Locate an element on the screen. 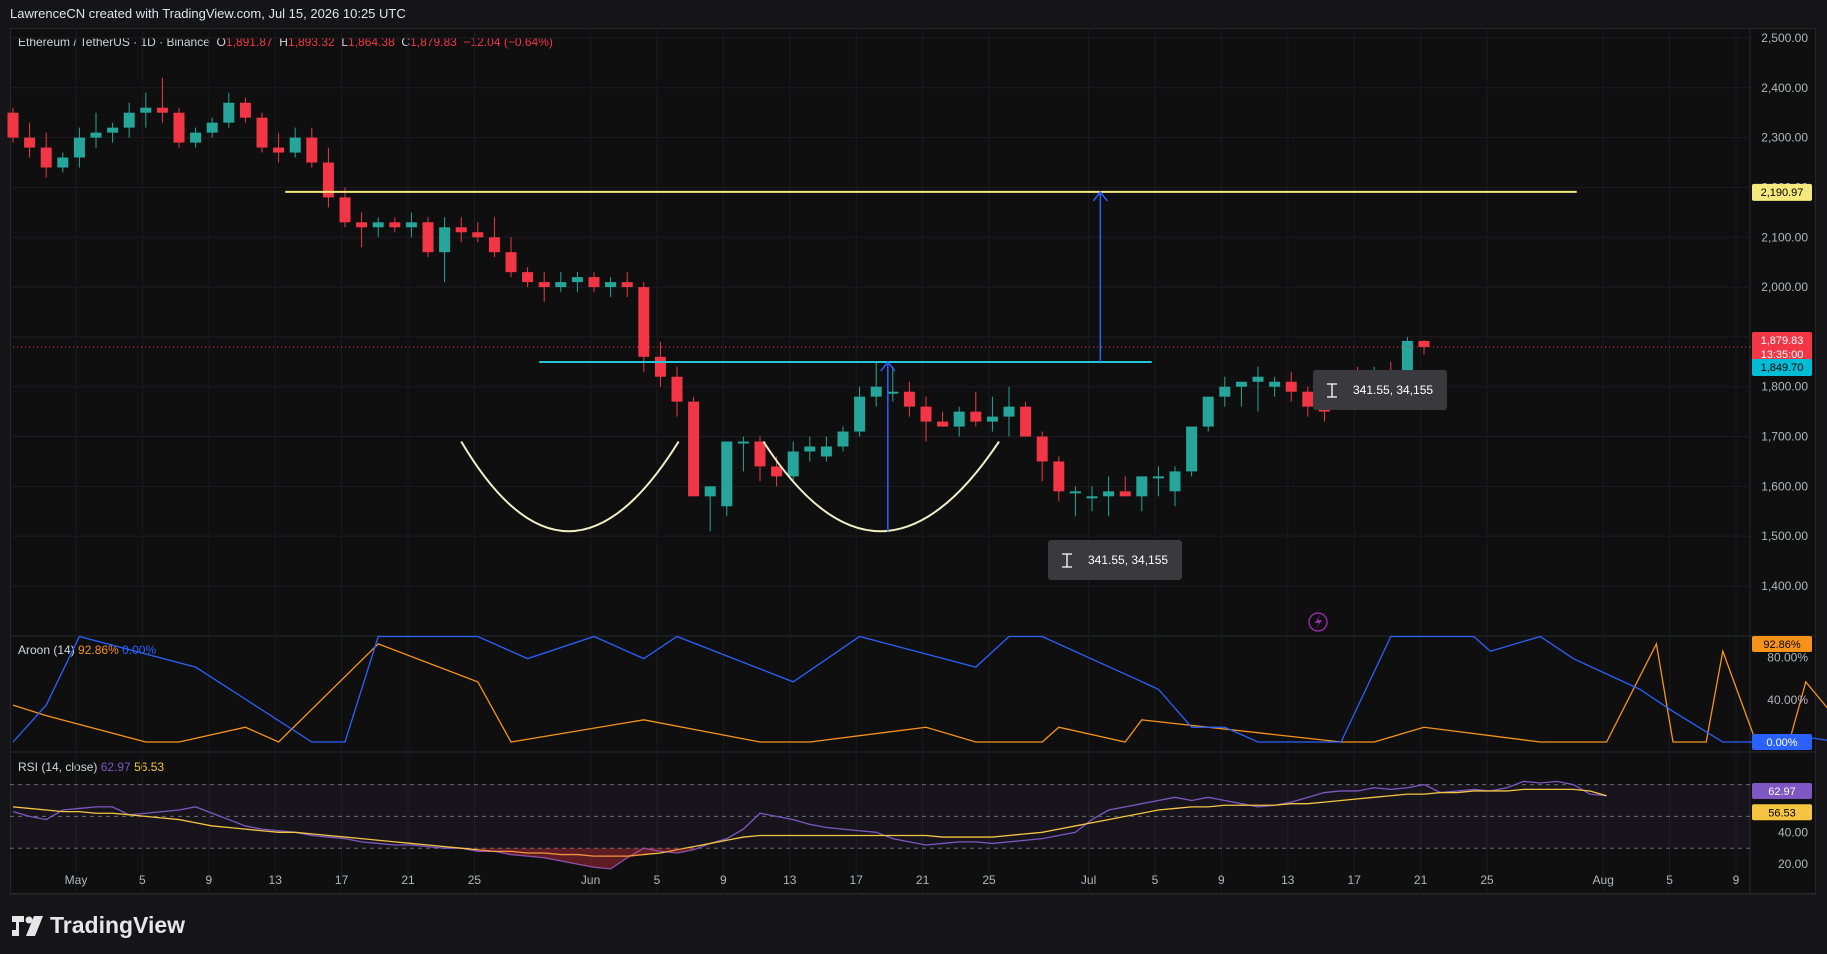  low-value: 1,864.38 is located at coordinates (371, 42).